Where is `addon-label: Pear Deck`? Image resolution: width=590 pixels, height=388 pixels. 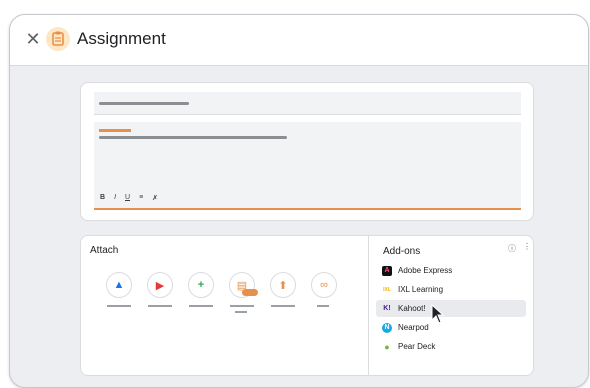
addon-label: Pear Deck is located at coordinates (417, 346).